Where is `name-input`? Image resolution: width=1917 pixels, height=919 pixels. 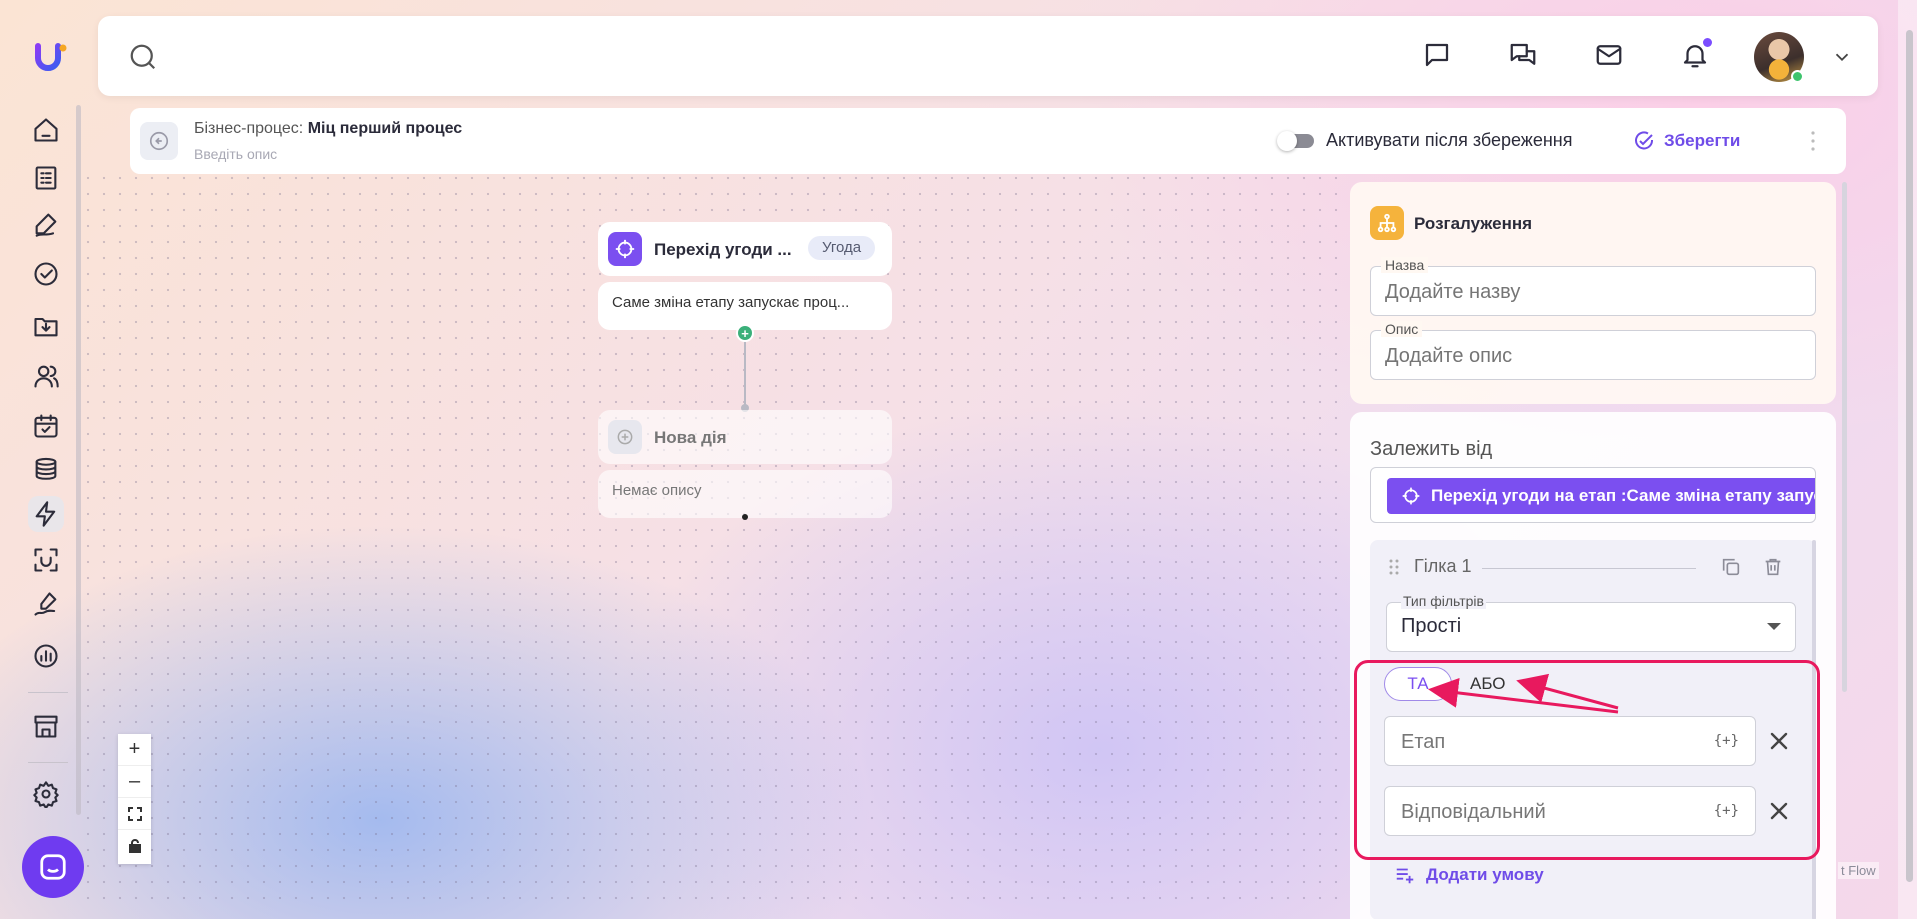 name-input is located at coordinates (1590, 292).